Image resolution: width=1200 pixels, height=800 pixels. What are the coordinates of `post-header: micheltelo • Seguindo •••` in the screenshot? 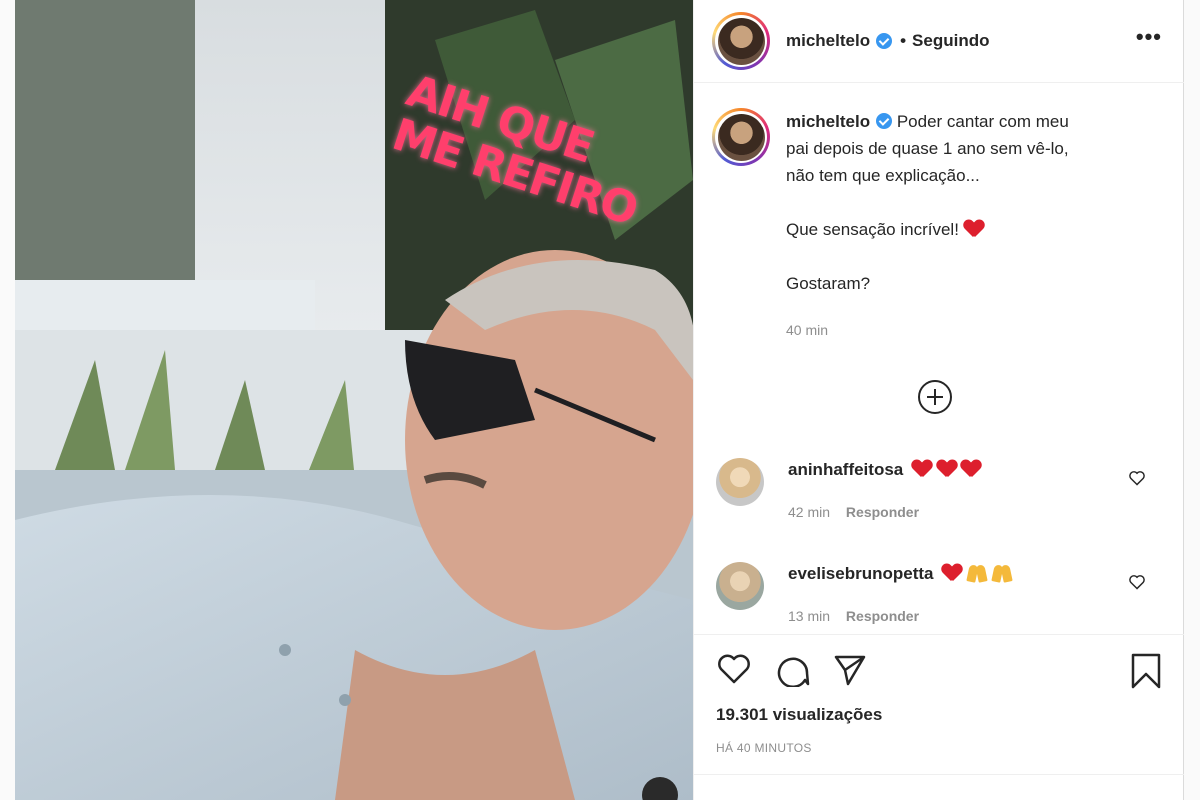 It's located at (939, 41).